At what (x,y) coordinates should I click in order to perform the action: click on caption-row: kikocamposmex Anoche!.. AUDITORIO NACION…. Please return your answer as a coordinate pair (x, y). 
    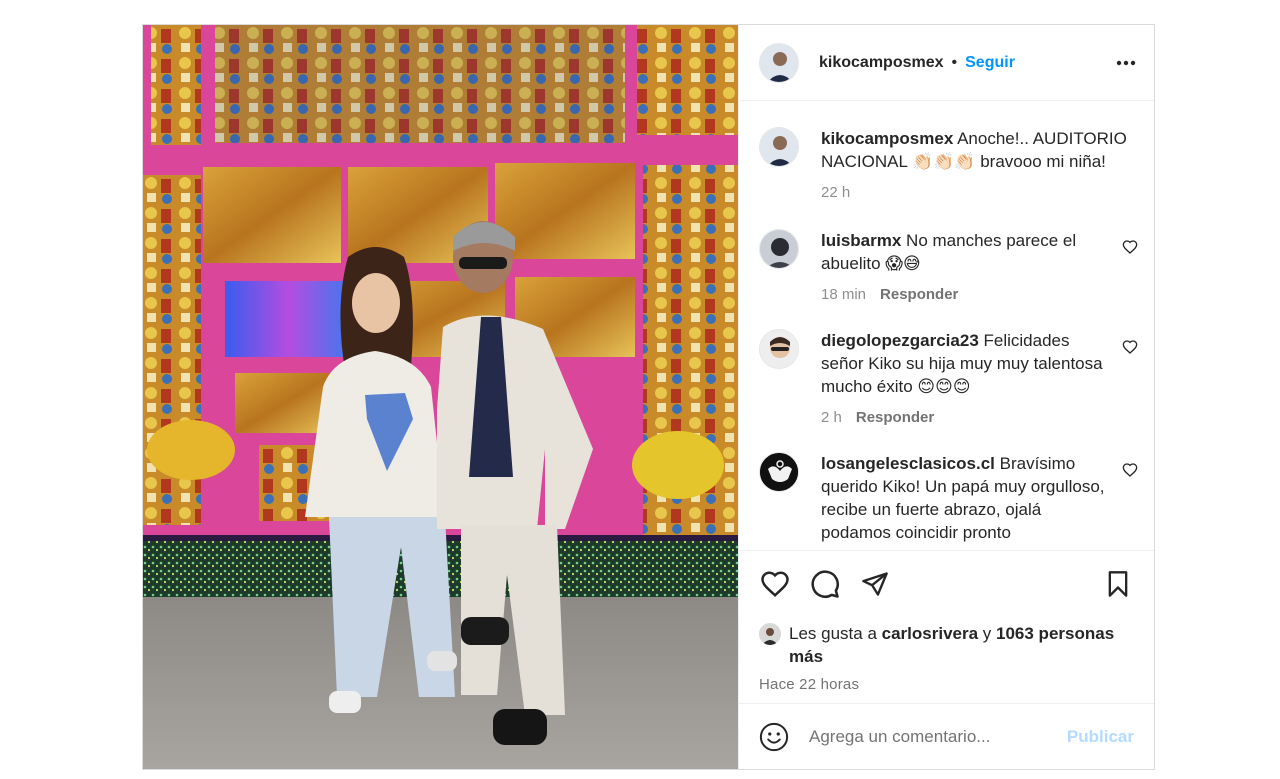
    Looking at the image, I should click on (948, 165).